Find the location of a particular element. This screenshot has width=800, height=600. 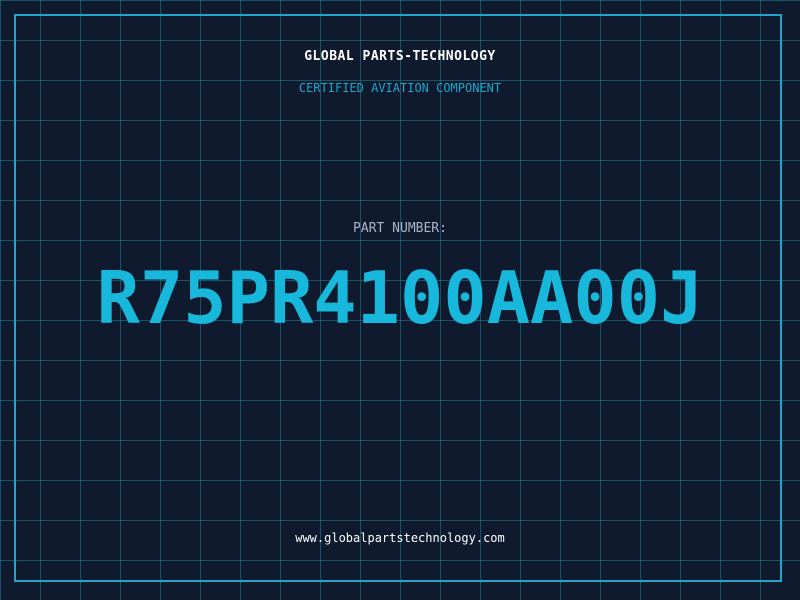

part-number-value: R75PR4100AA00J is located at coordinates (400, 298).